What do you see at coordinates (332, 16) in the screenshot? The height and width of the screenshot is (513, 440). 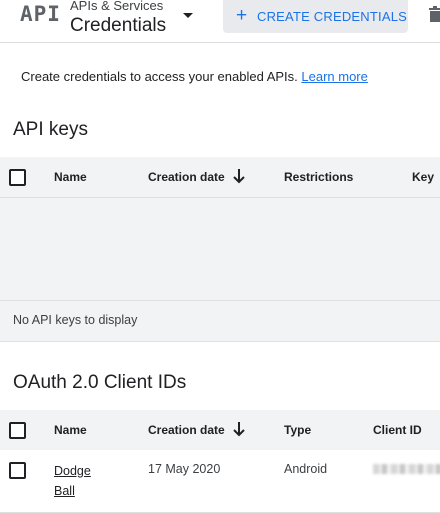 I see `create-credentials-label: CREATE CREDENTIALS` at bounding box center [332, 16].